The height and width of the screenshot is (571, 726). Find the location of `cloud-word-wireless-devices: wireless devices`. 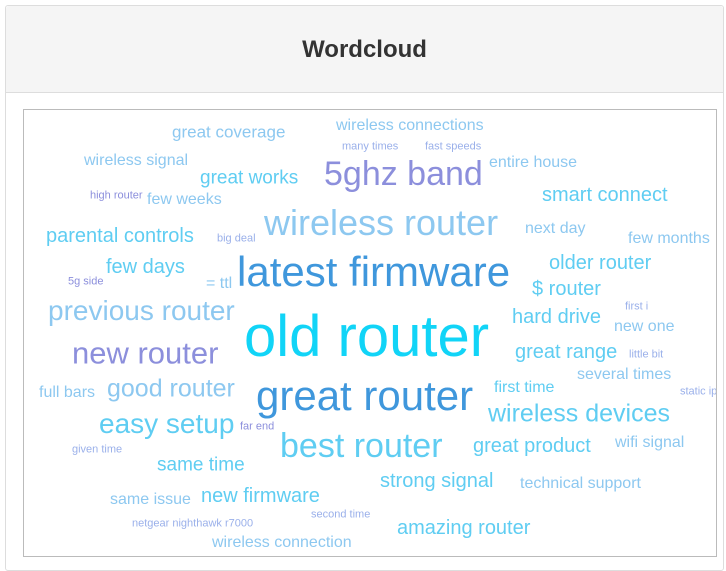

cloud-word-wireless-devices: wireless devices is located at coordinates (579, 413).